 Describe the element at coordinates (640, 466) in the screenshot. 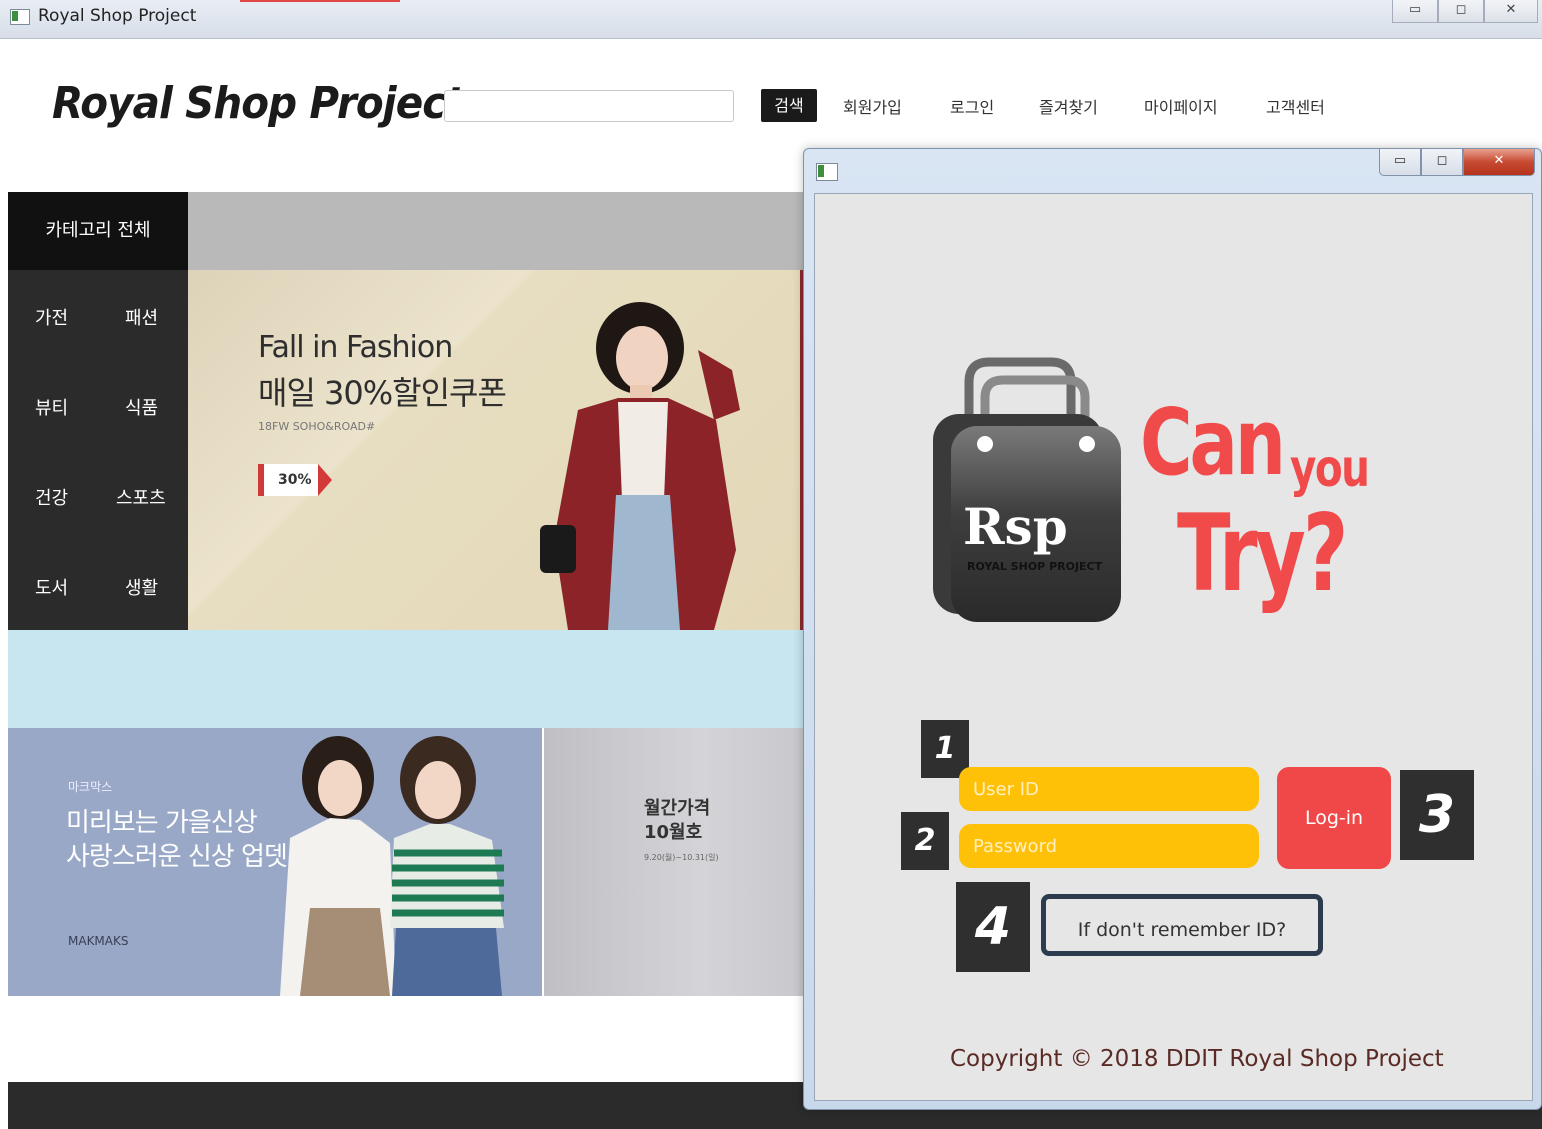

I see `model-image` at that location.